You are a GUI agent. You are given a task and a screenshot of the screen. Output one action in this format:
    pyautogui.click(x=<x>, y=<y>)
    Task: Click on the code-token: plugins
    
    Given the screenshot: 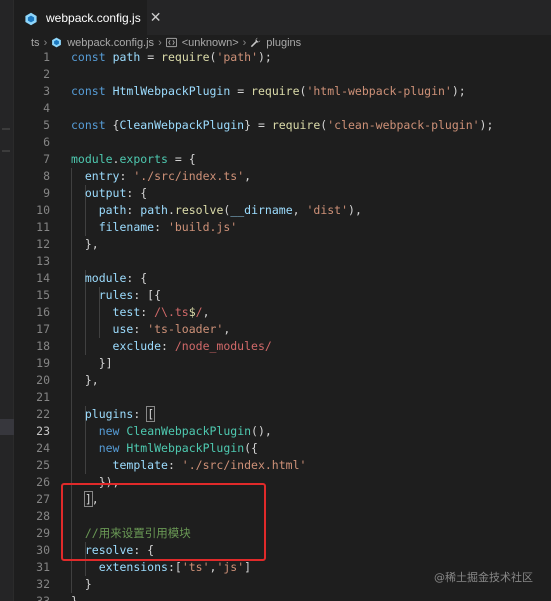 What is the action you would take?
    pyautogui.click(x=109, y=414)
    